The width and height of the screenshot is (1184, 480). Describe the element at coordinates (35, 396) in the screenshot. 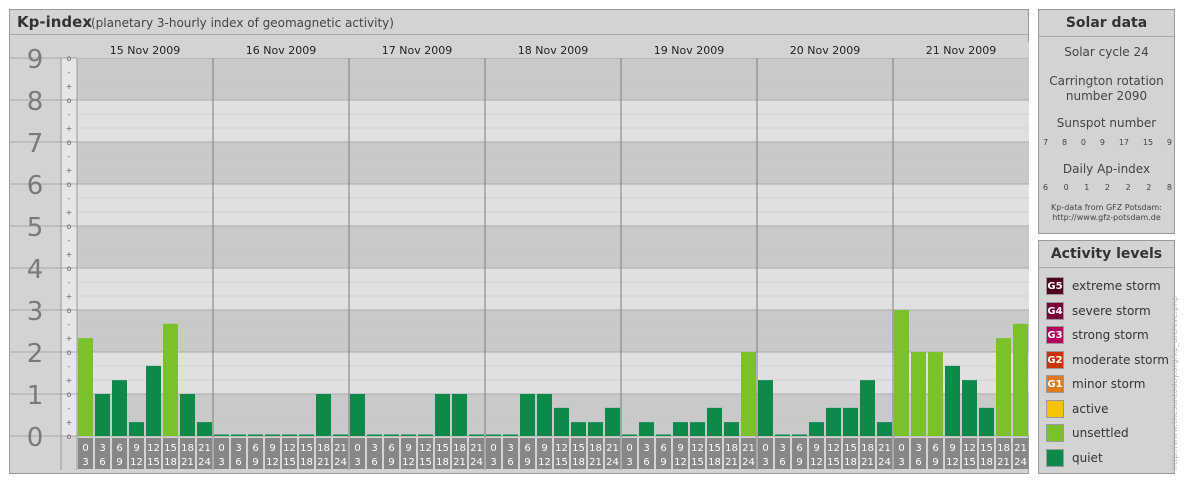

I see `y-tick-label: 1` at that location.